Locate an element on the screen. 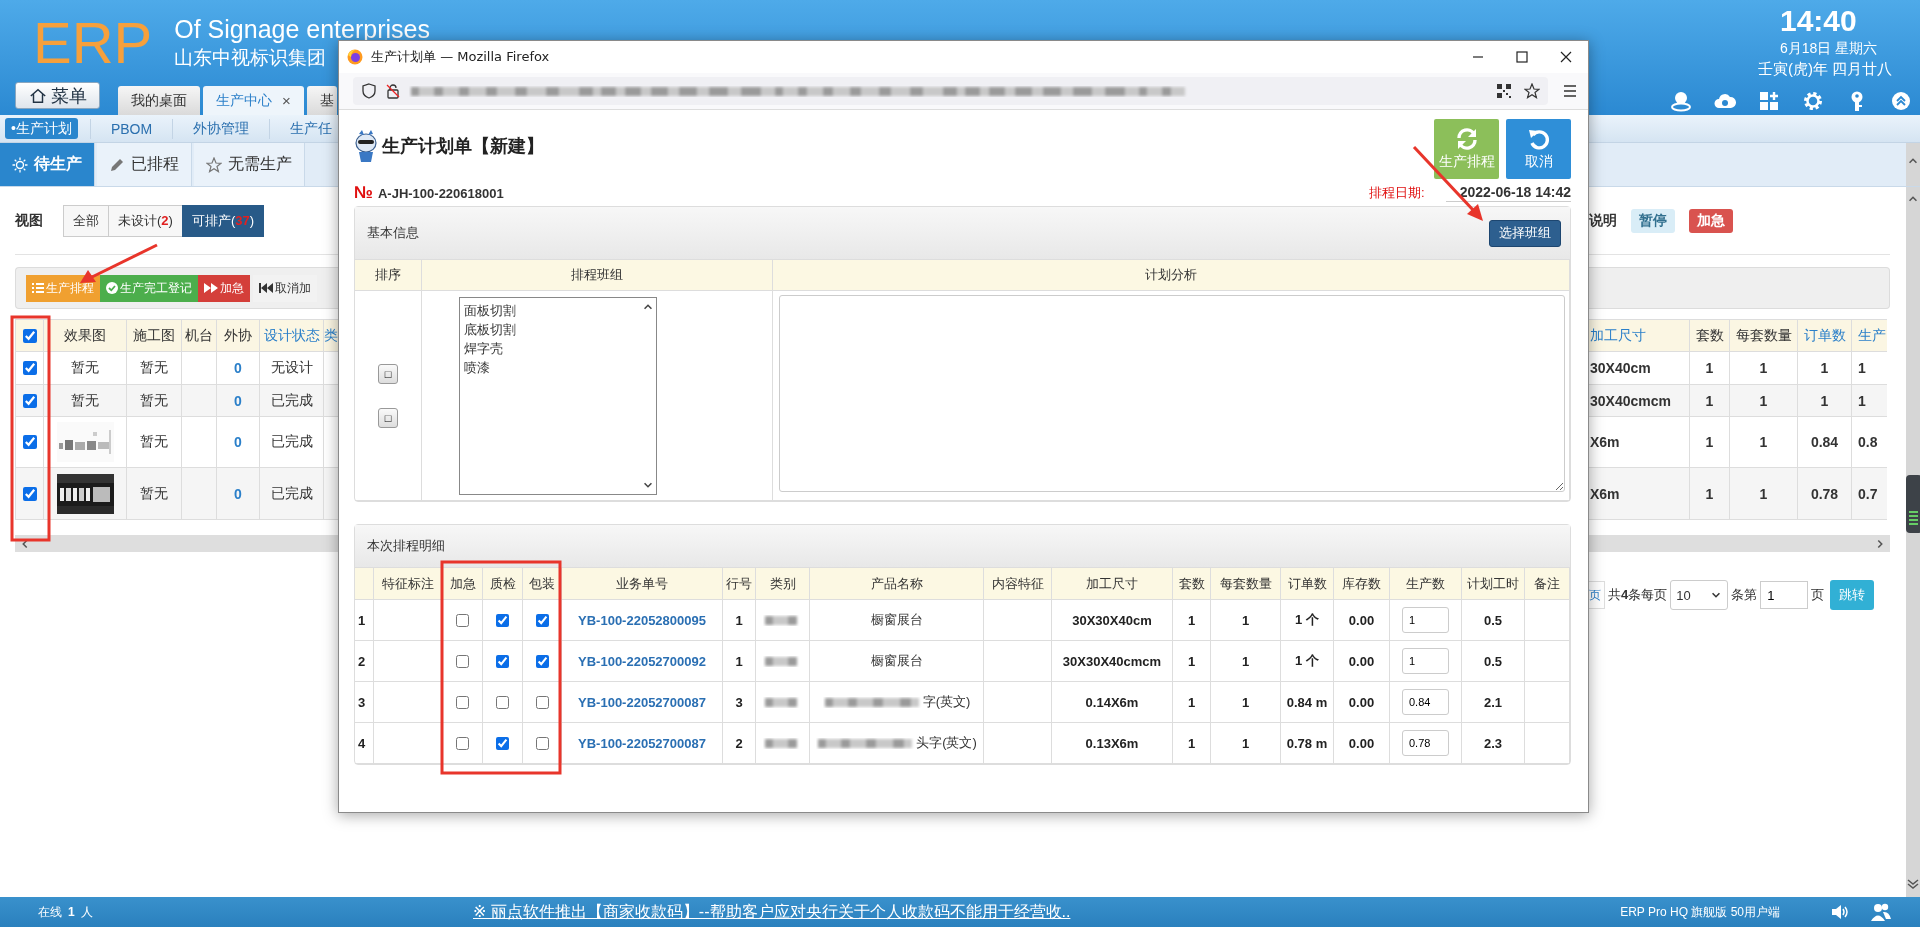  column-header: 加工尺寸 is located at coordinates (1639, 336).